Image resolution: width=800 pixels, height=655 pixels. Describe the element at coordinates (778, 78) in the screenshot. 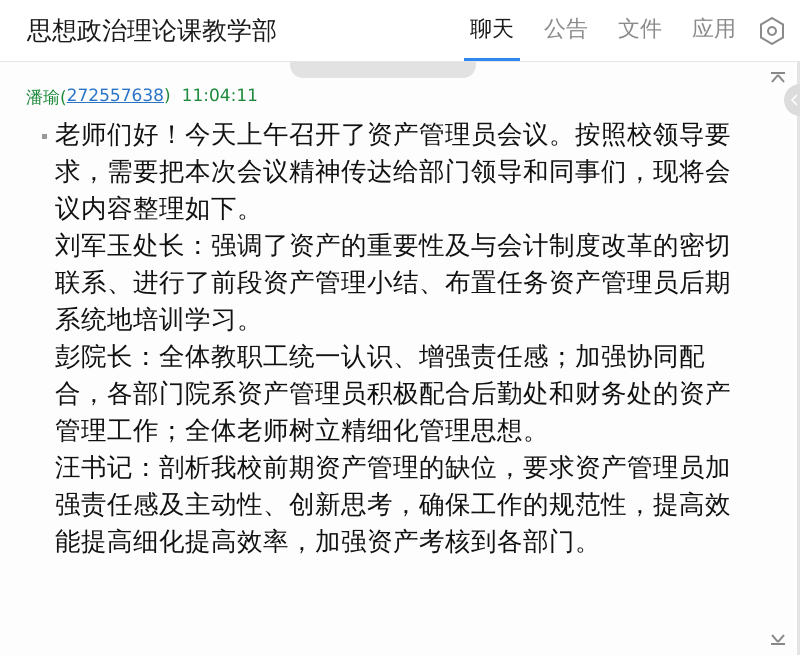

I see `scroll-top-icon` at that location.